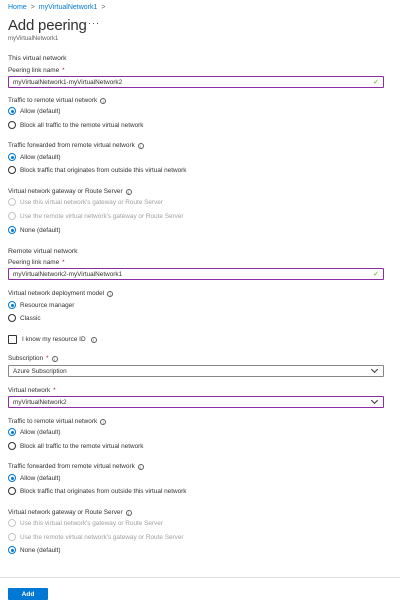 This screenshot has width=400, height=608. I want to click on this-traffic-label: Traffic to remote virtual network i, so click(57, 100).